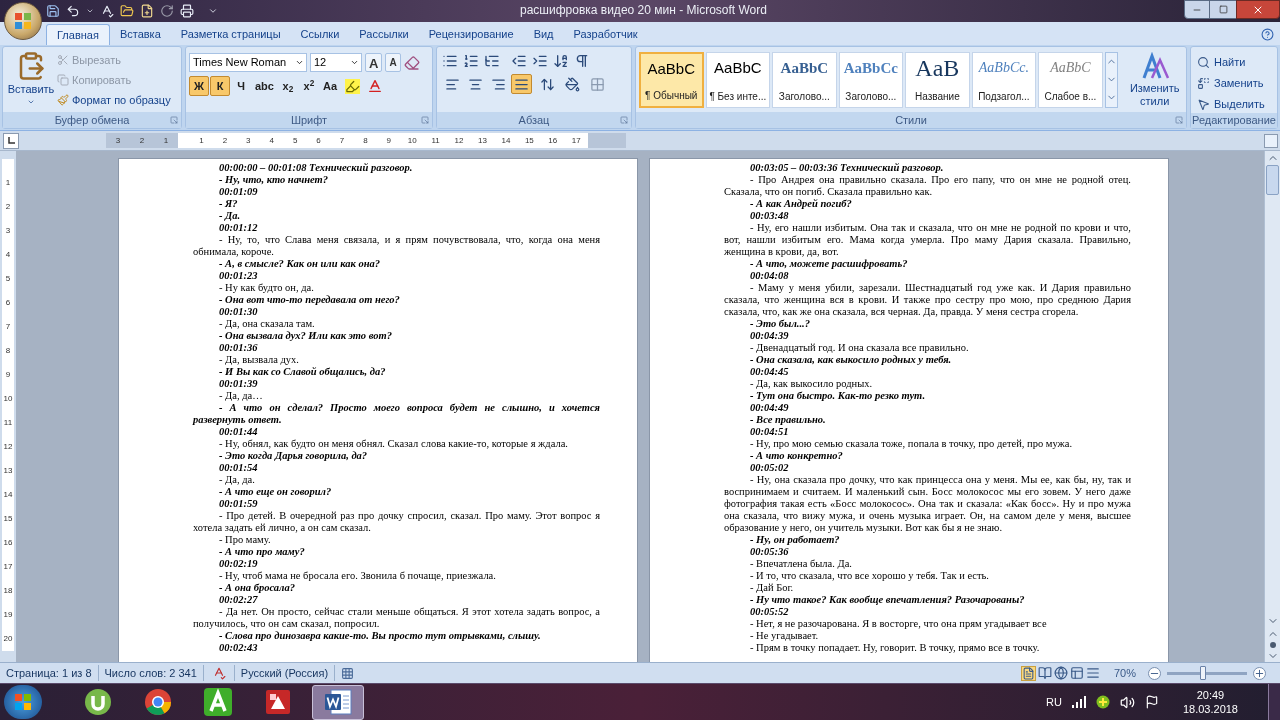 The image size is (1280, 720). I want to click on shading-icon, so click(572, 84).